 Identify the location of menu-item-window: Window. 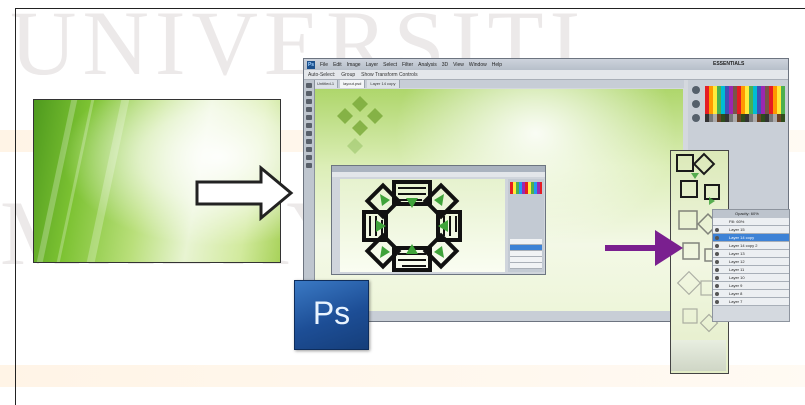
(478, 65).